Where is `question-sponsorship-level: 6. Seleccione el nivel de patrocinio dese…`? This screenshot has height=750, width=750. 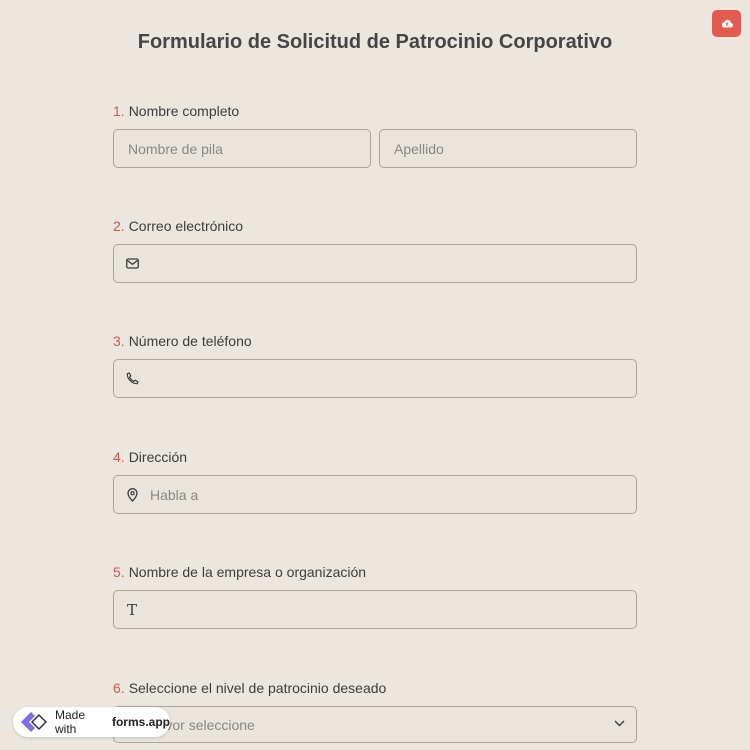 question-sponsorship-level: 6. Seleccione el nivel de patrocinio dese… is located at coordinates (375, 711).